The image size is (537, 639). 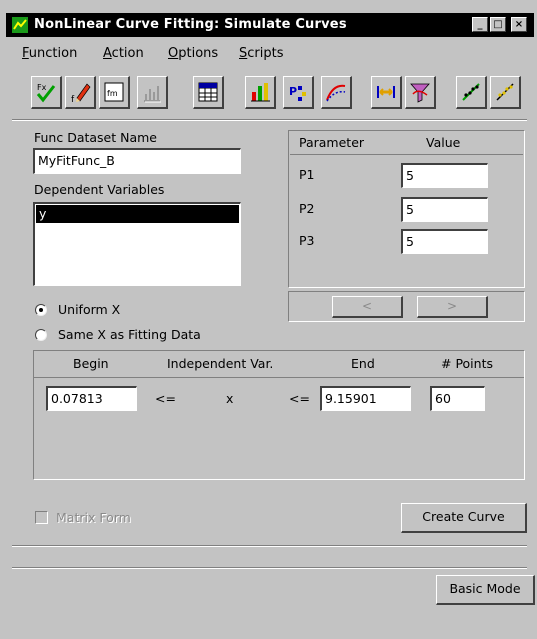 I want to click on parameters-icon: P, so click(x=297, y=93).